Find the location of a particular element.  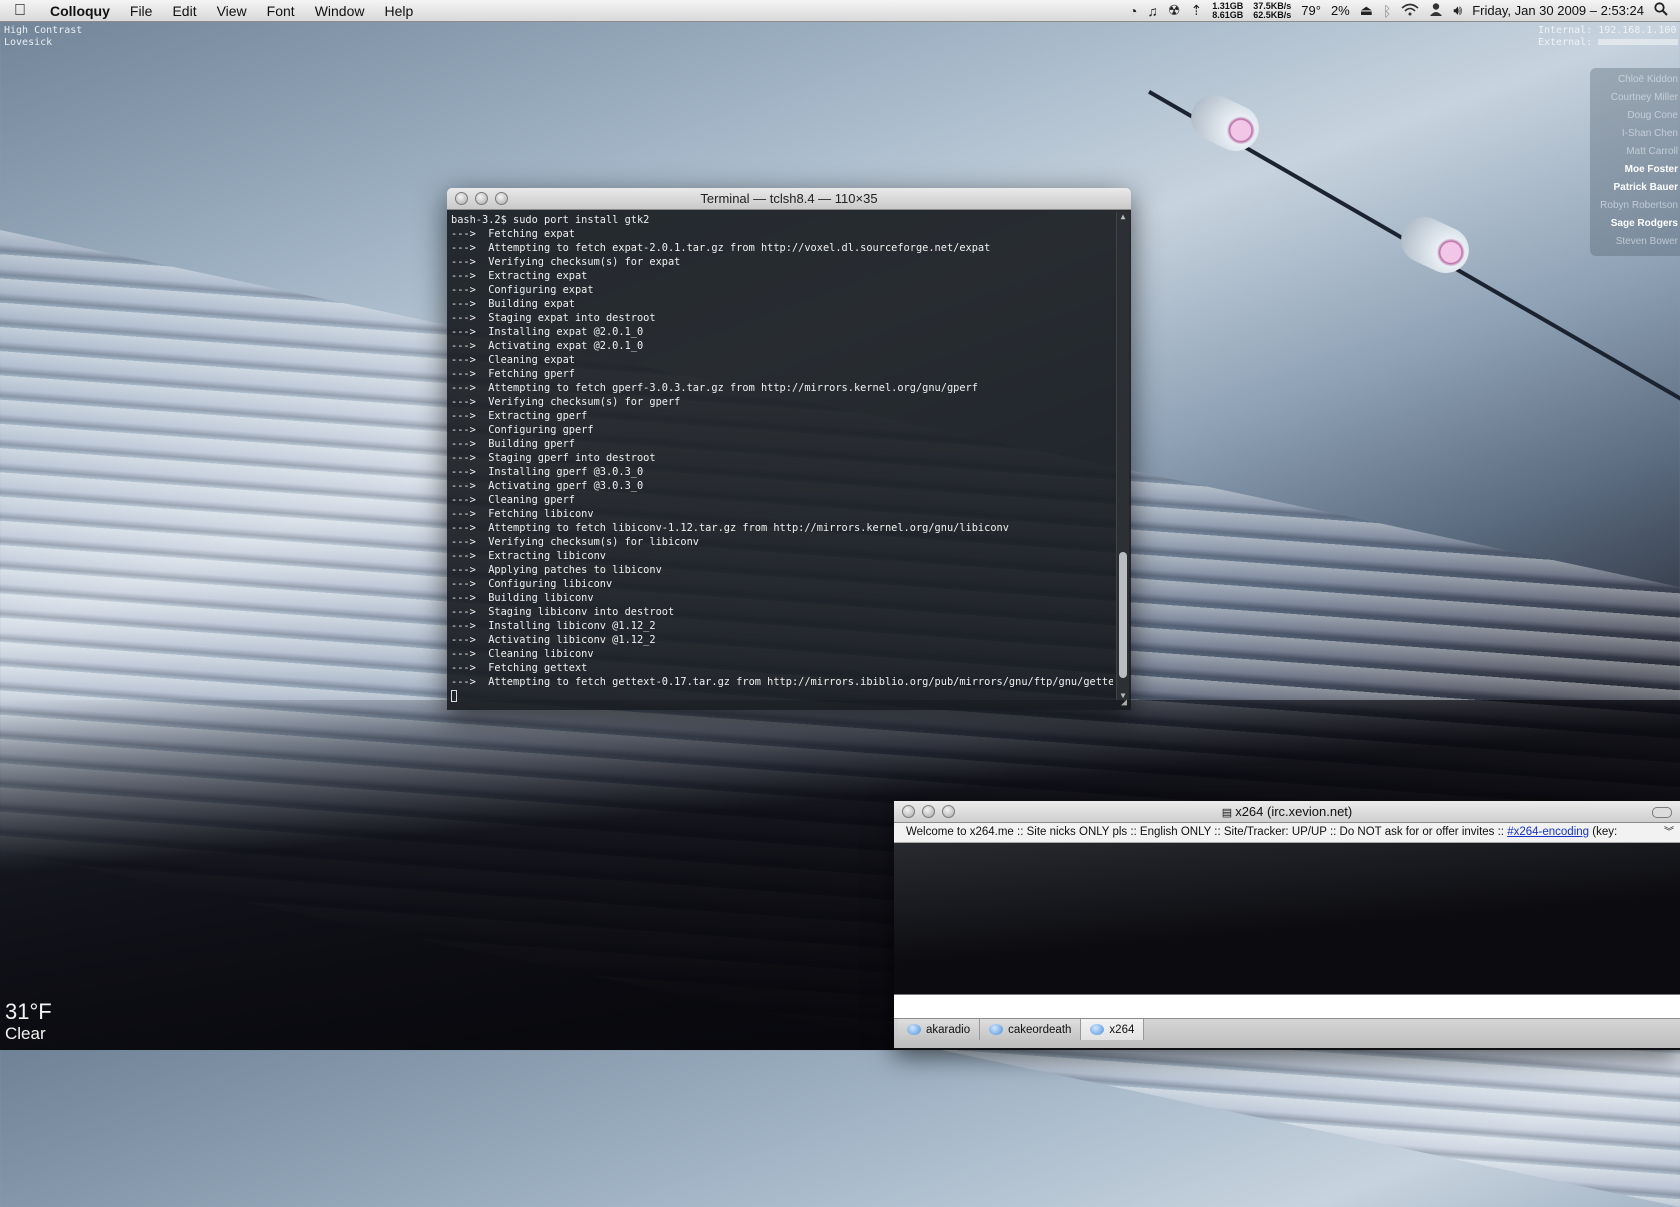

music-note-icon: ♫ is located at coordinates (1152, 11).